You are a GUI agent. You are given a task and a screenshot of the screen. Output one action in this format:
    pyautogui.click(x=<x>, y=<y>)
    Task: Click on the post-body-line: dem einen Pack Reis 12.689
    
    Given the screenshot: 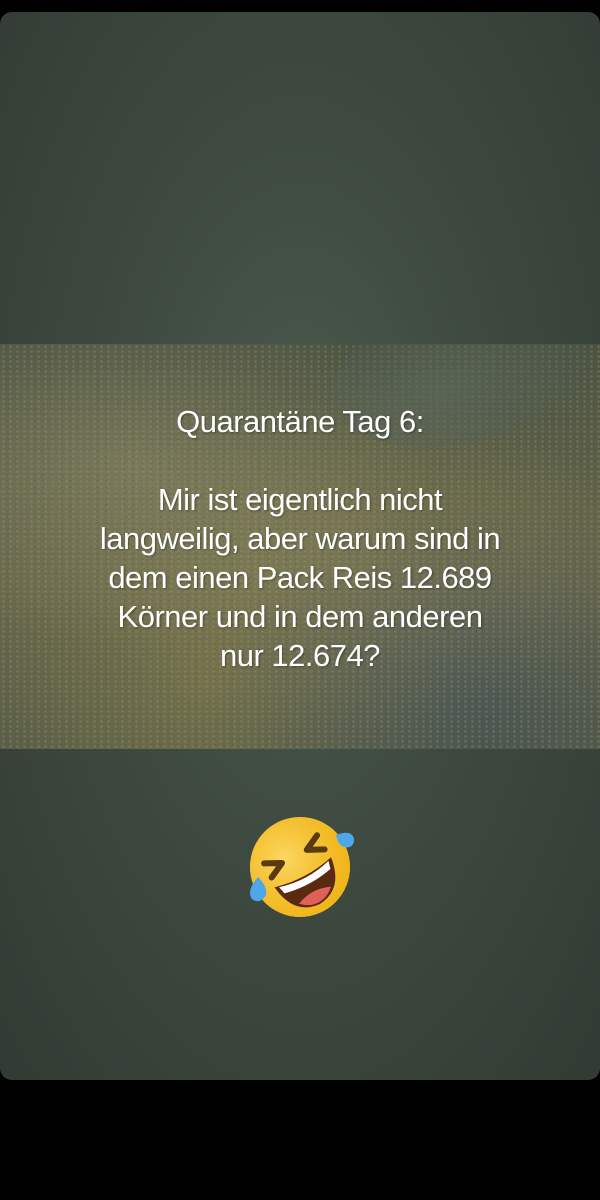 What is the action you would take?
    pyautogui.click(x=300, y=577)
    